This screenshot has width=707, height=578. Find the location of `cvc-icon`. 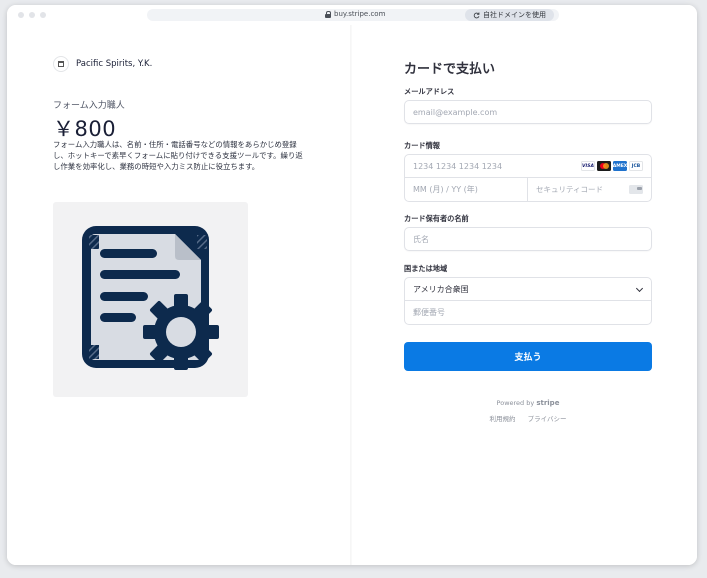

cvc-icon is located at coordinates (636, 189).